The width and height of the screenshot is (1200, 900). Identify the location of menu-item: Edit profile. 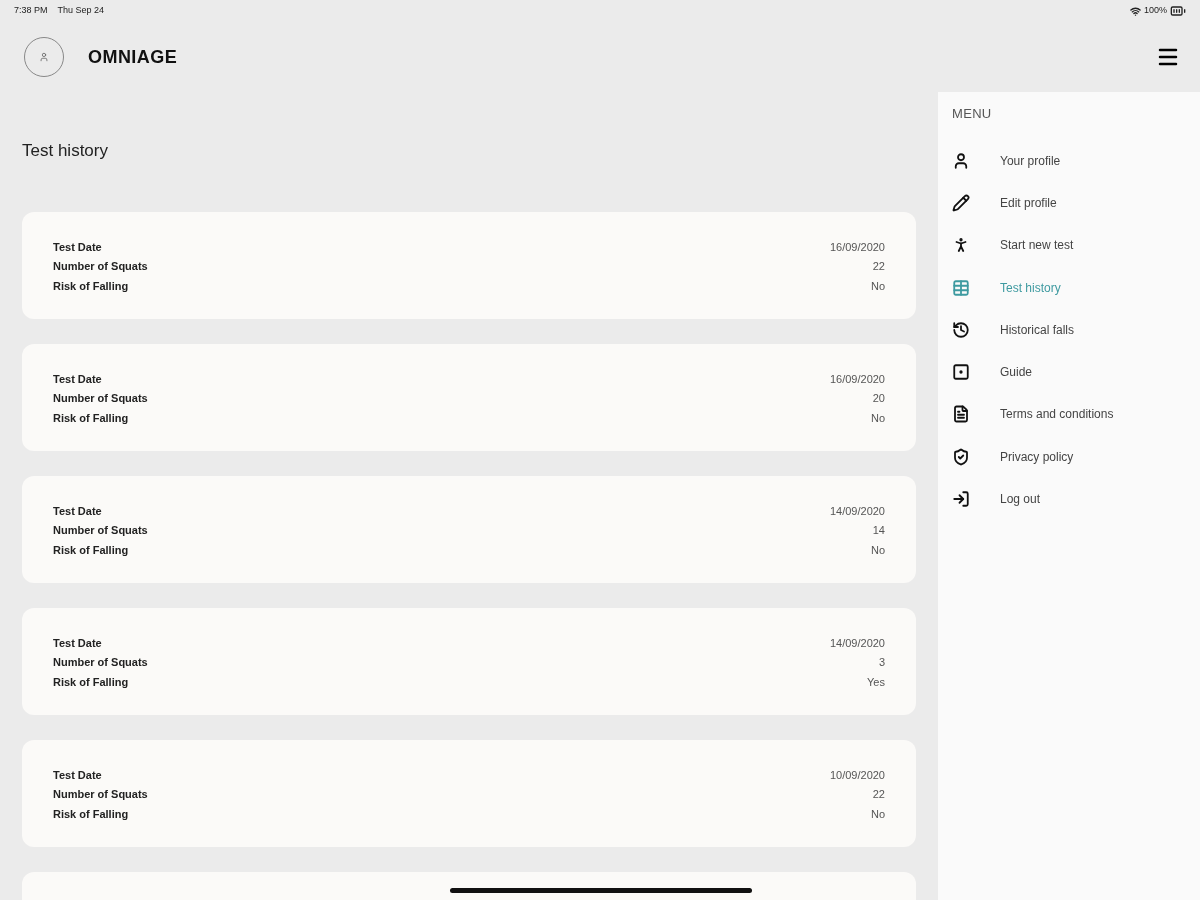
(1076, 203).